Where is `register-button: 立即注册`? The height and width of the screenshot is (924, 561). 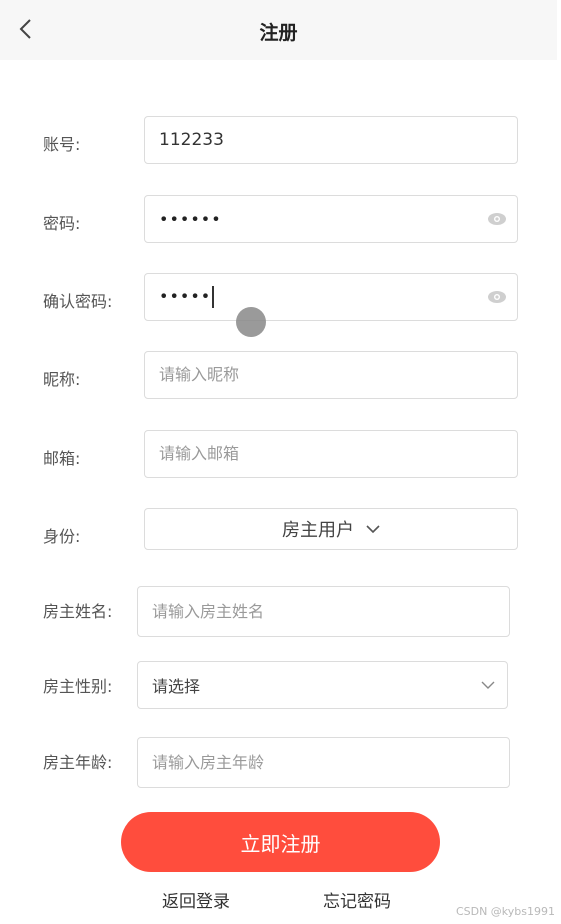
register-button: 立即注册 is located at coordinates (280, 842).